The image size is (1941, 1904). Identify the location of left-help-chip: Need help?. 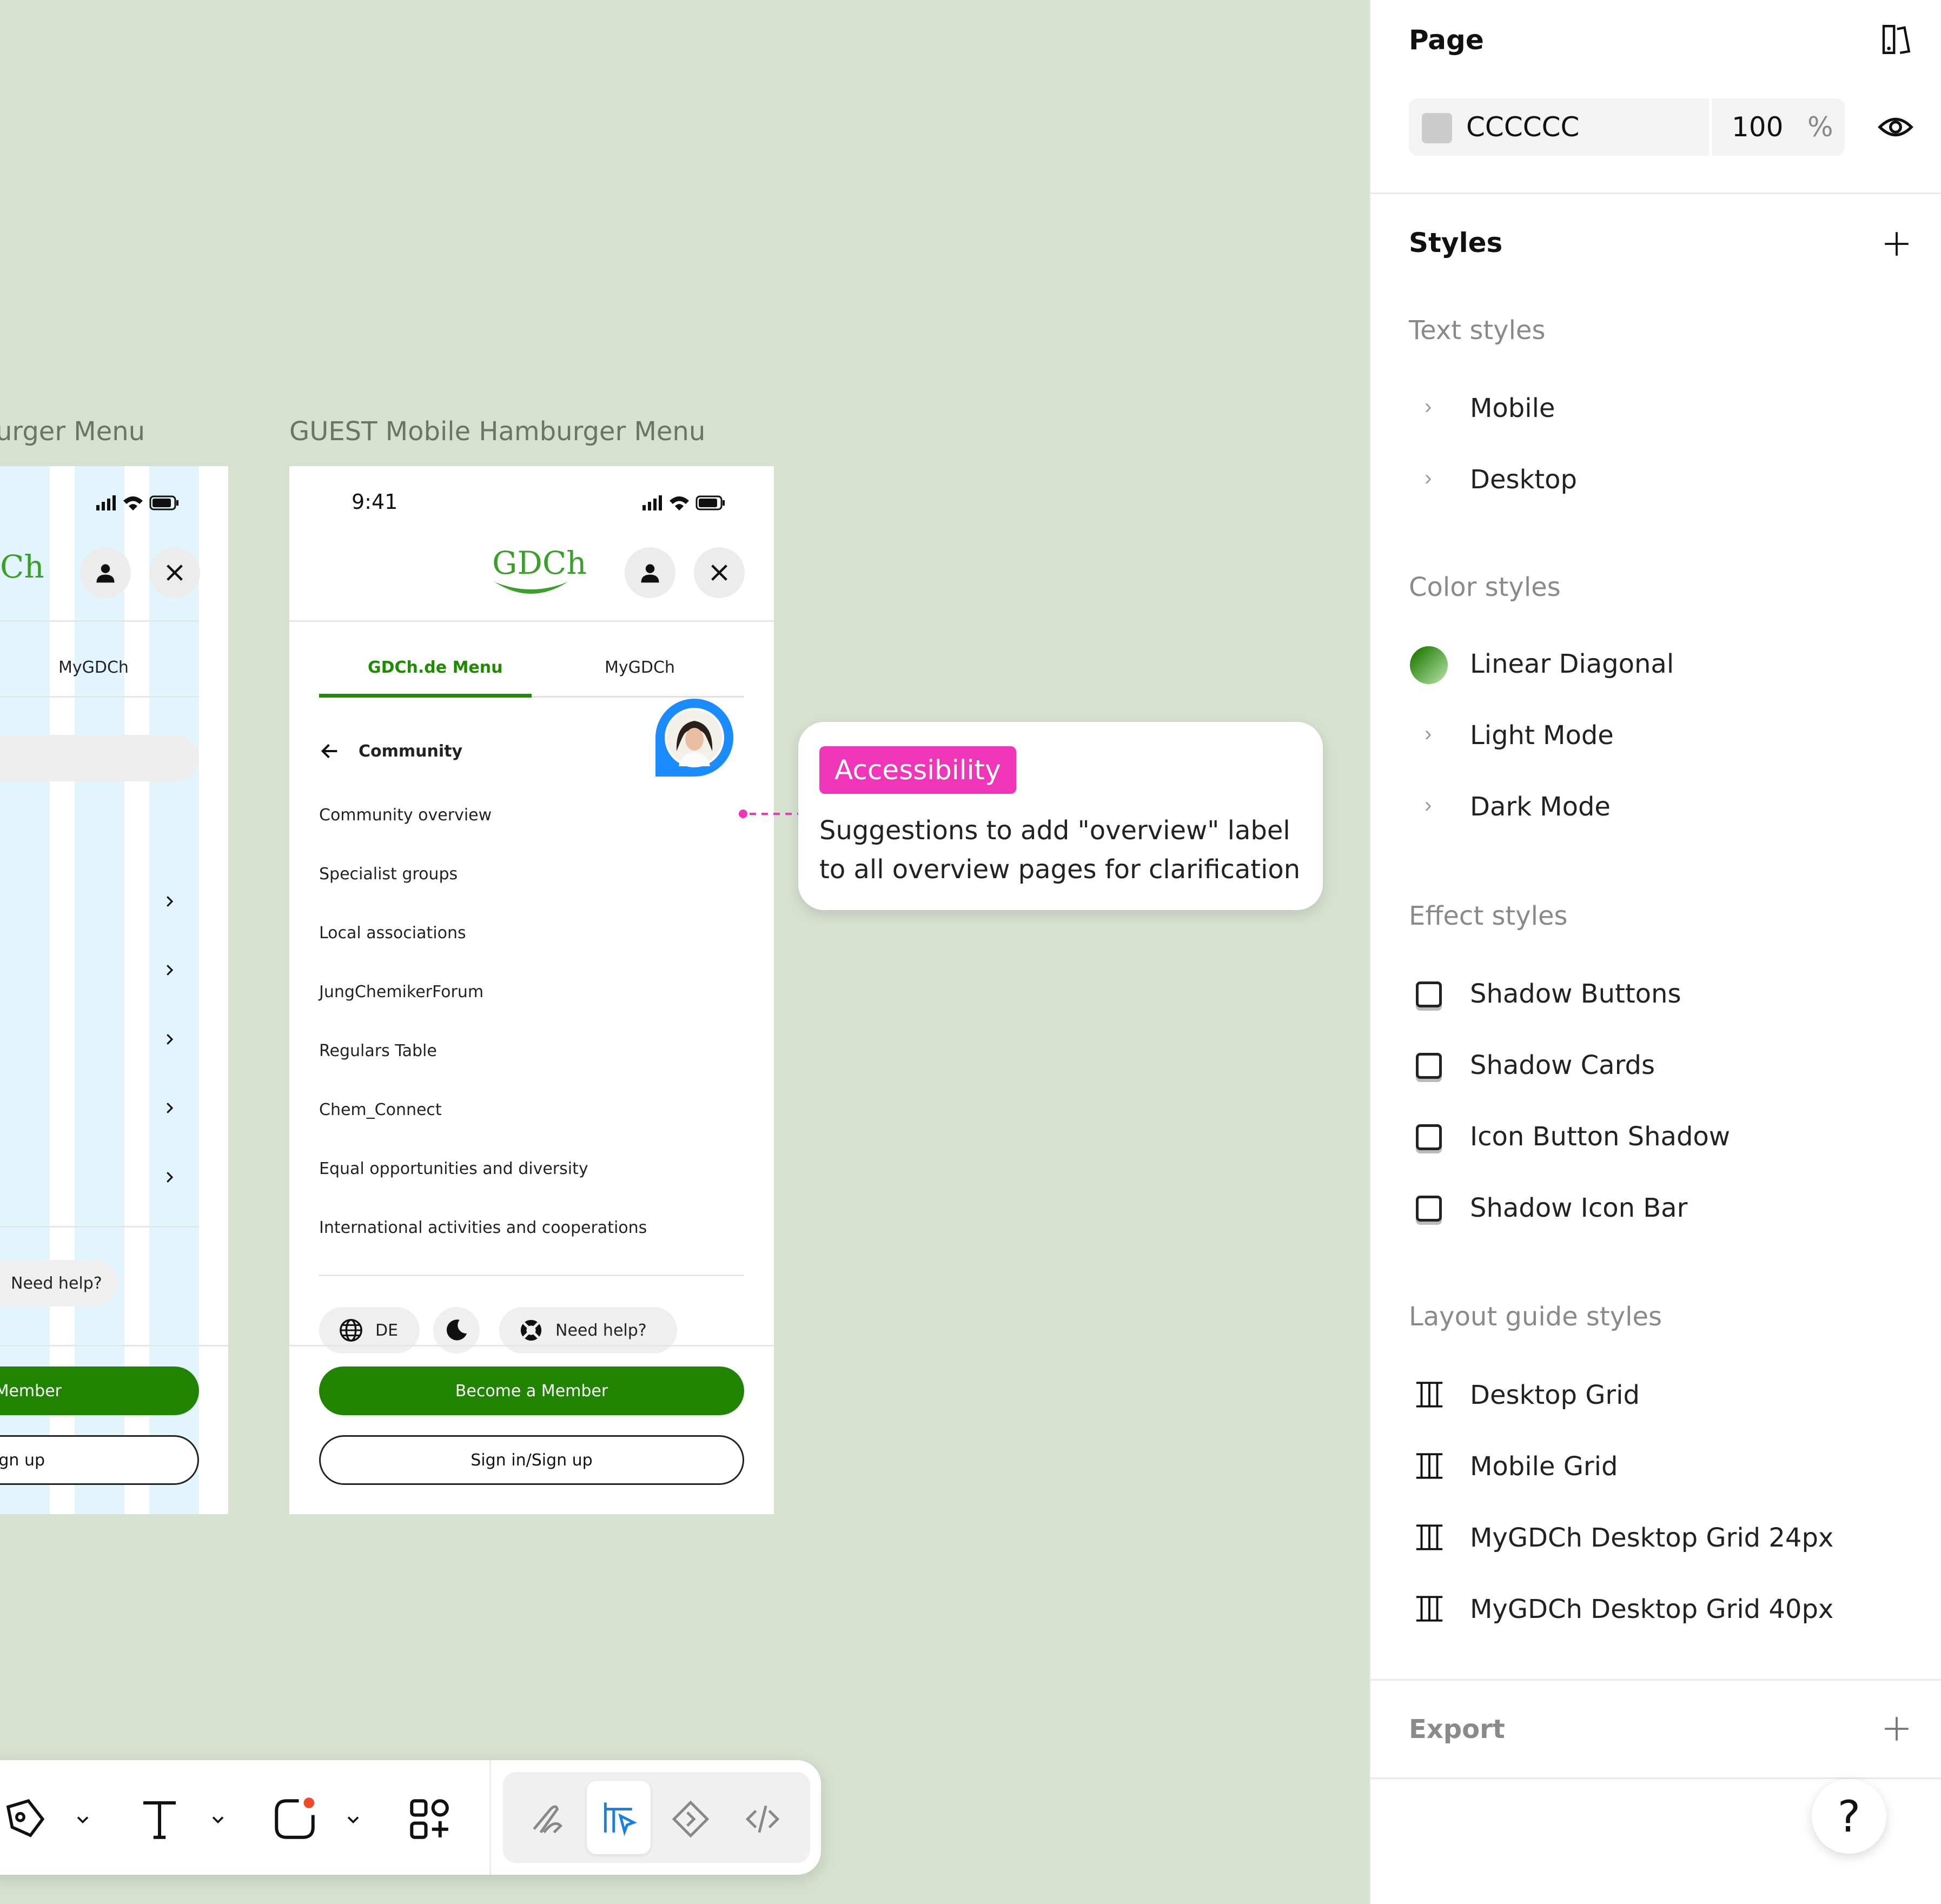
(59, 1283).